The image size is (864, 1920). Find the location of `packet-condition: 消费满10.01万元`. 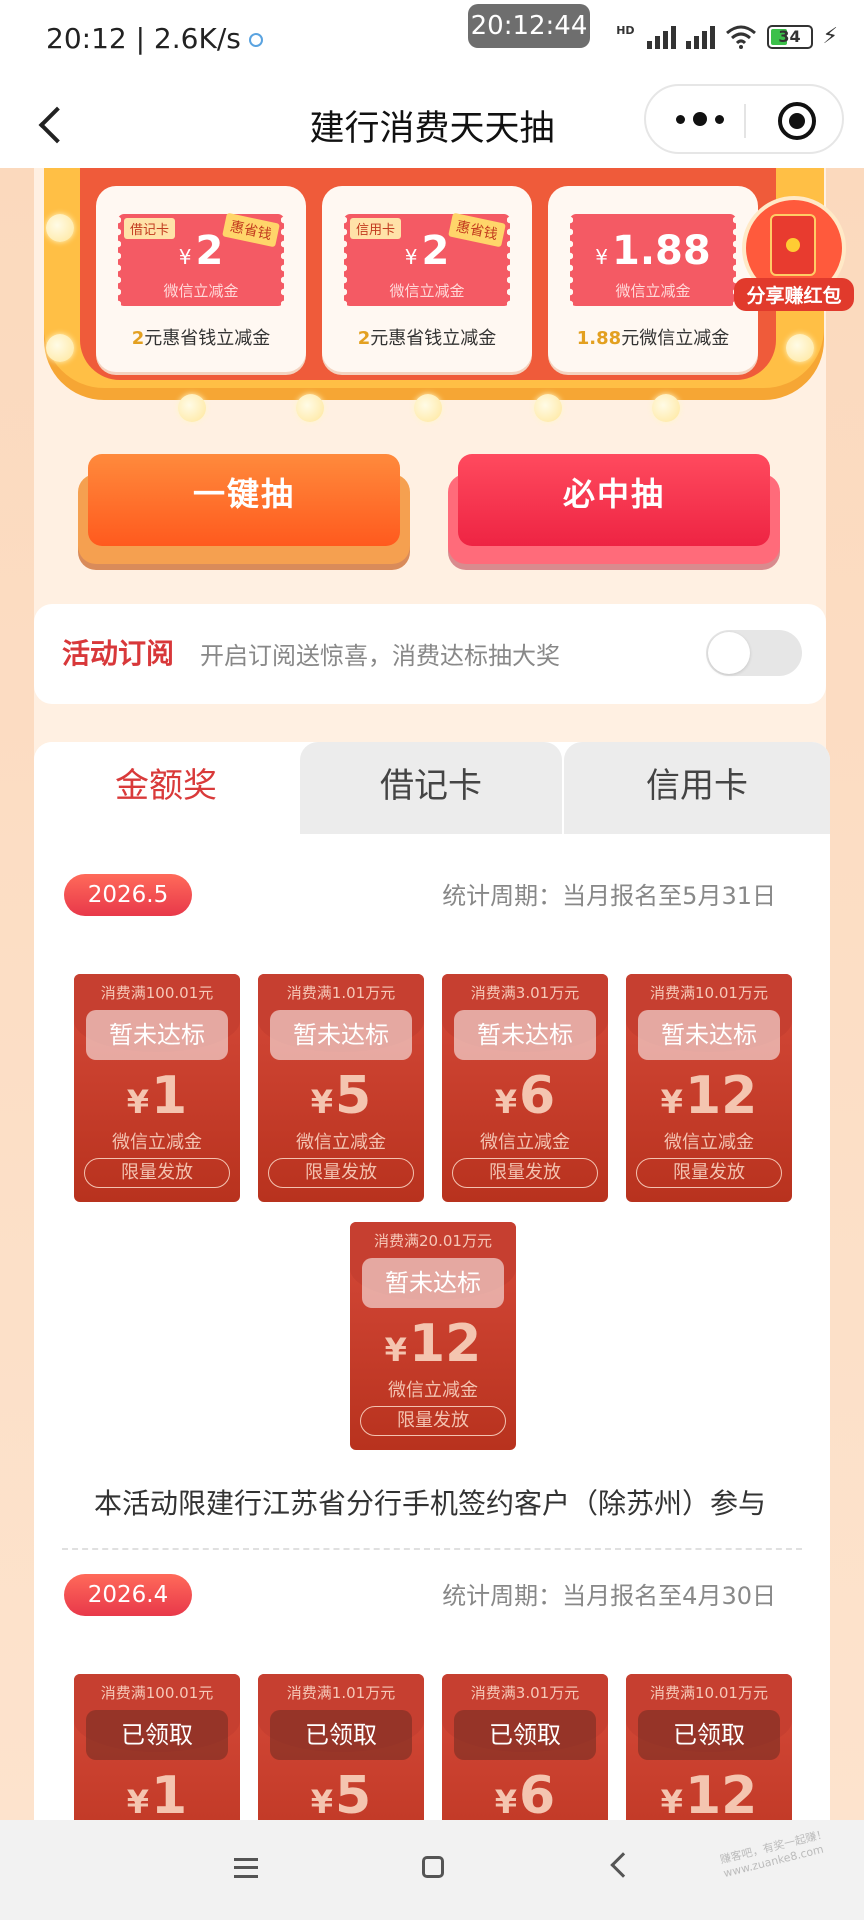

packet-condition: 消费满10.01万元 is located at coordinates (709, 1693).